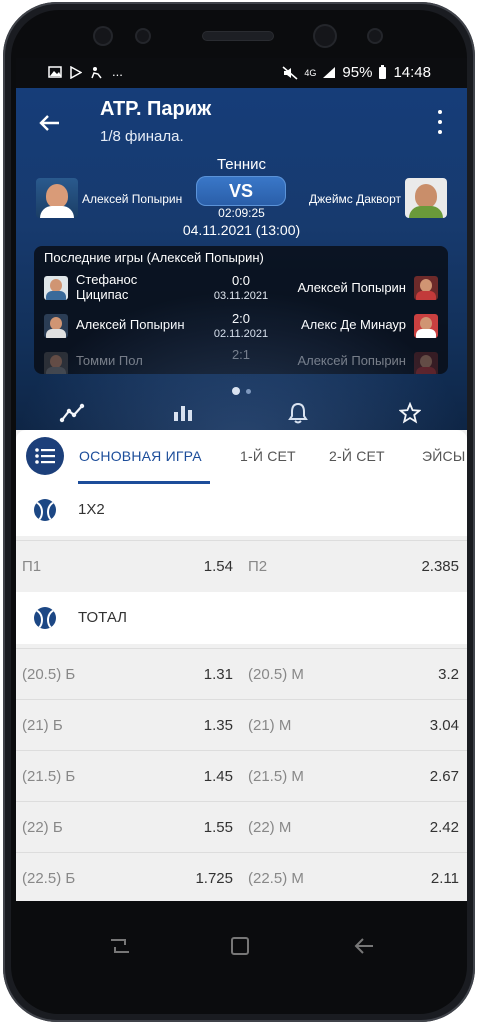 The height and width of the screenshot is (1024, 479). Describe the element at coordinates (142, 136) in the screenshot. I see `round-subtitle: 1/8 финала.` at that location.